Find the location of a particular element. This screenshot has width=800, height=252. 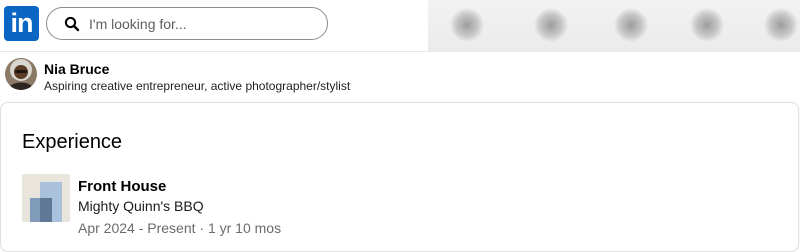

search-icon is located at coordinates (72, 24).